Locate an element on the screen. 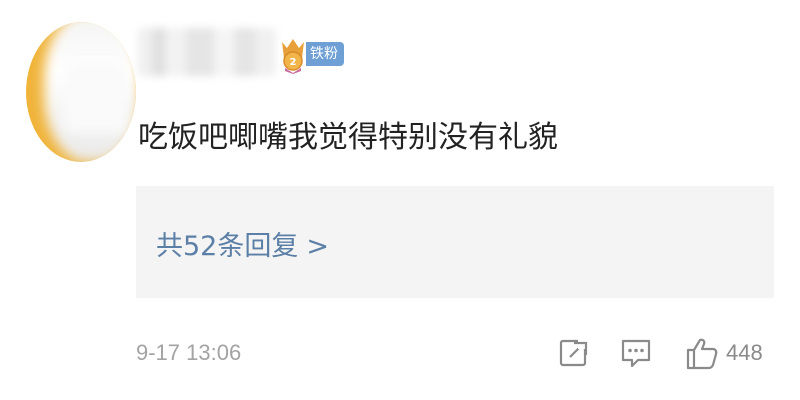  share-button is located at coordinates (574, 353).